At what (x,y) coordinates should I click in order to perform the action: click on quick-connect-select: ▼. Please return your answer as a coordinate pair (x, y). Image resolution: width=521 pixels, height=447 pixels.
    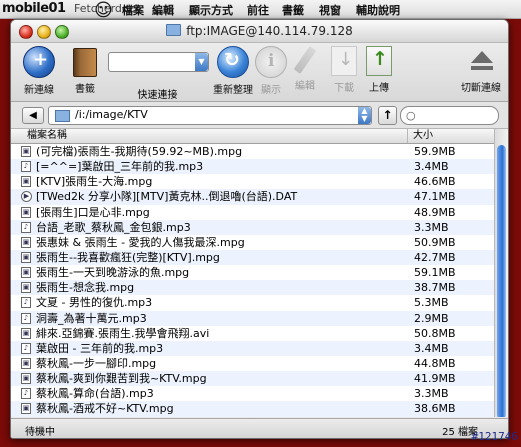
    Looking at the image, I should click on (158, 62).